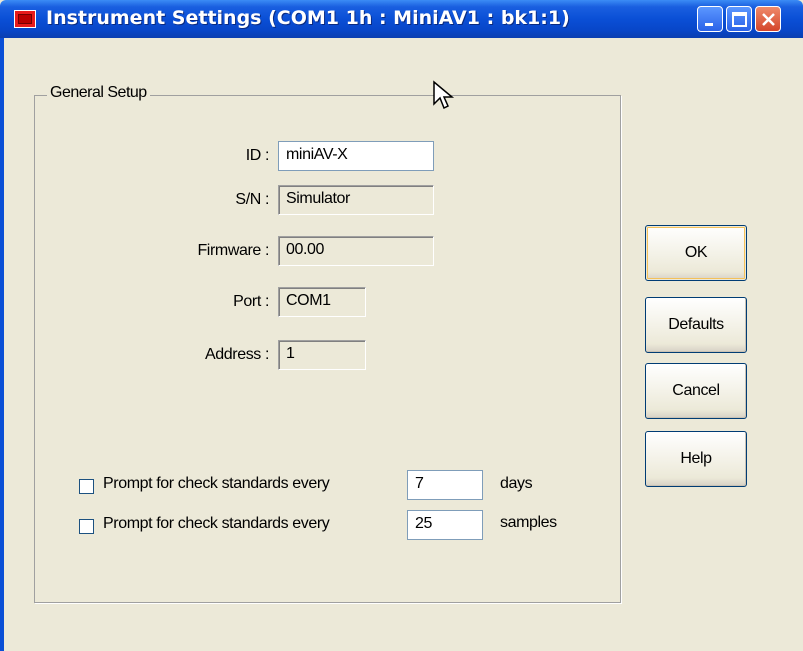 The width and height of the screenshot is (803, 651). Describe the element at coordinates (252, 199) in the screenshot. I see `sn-label: S/N :` at that location.